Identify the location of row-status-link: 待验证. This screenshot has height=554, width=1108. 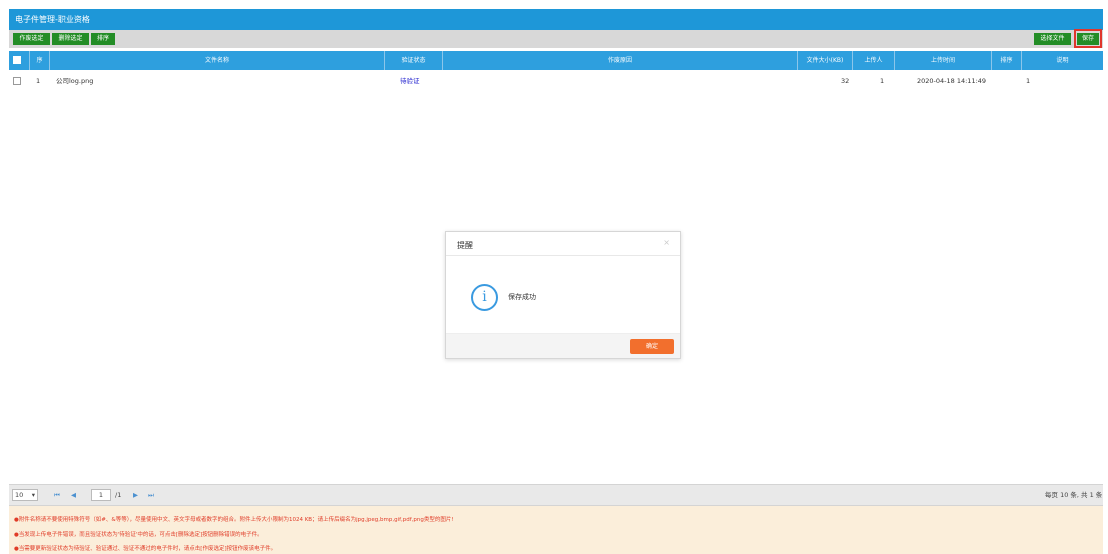
(410, 81).